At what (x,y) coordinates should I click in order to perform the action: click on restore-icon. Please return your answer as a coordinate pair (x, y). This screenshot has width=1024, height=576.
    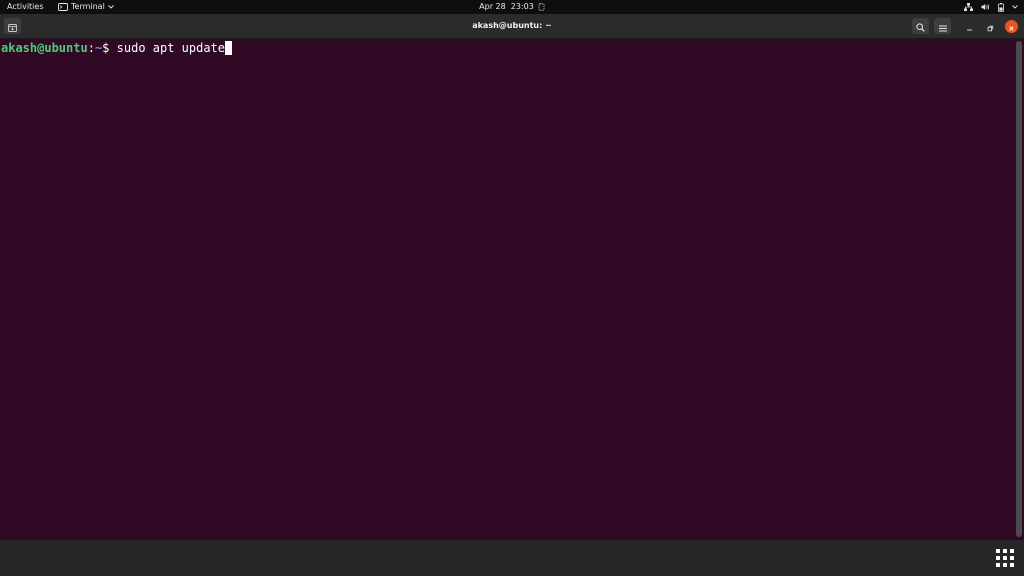
    Looking at the image, I should click on (990, 26).